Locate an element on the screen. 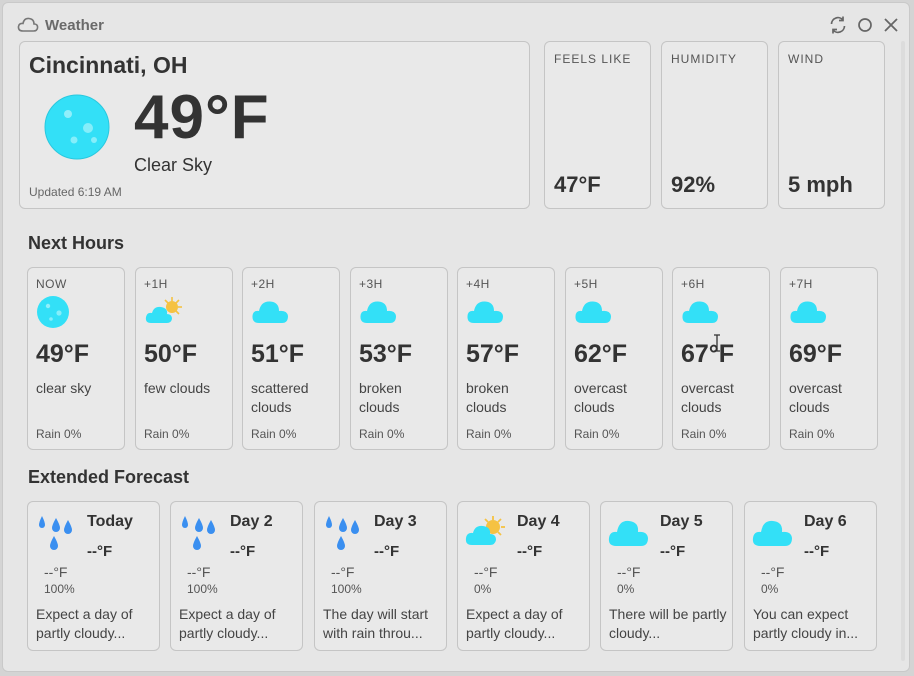 Image resolution: width=914 pixels, height=676 pixels. hour-temperature: 51°F is located at coordinates (278, 354).